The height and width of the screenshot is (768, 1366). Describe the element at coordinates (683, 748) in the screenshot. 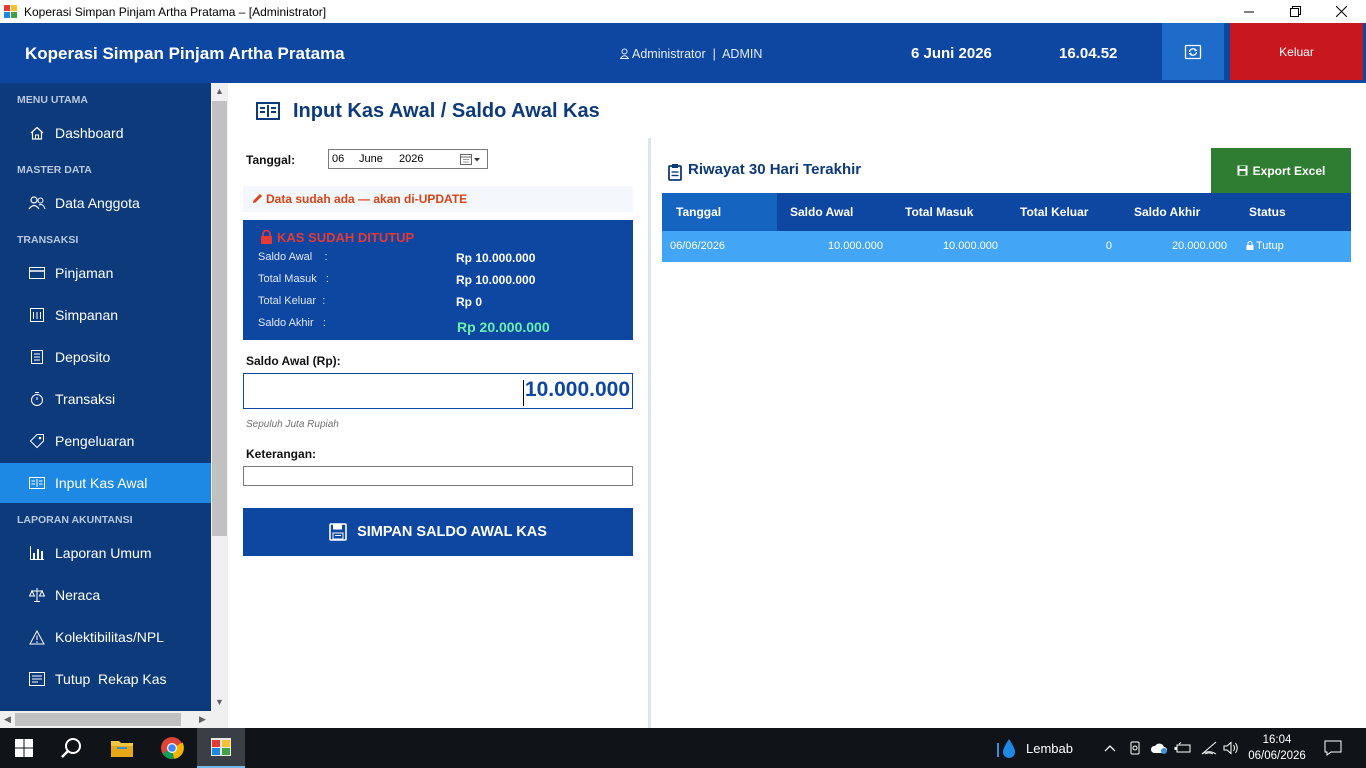

I see `taskbar: Lembab 16:04 06/06/2026` at that location.